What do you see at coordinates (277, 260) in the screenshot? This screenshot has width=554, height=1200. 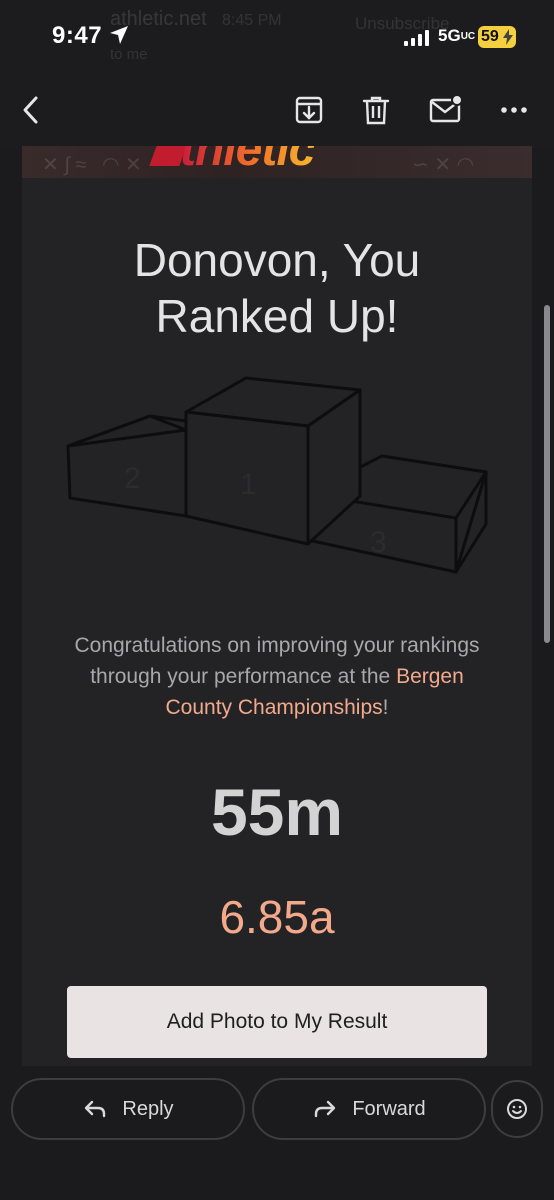 I see `headline-line-1: Donovon, You` at bounding box center [277, 260].